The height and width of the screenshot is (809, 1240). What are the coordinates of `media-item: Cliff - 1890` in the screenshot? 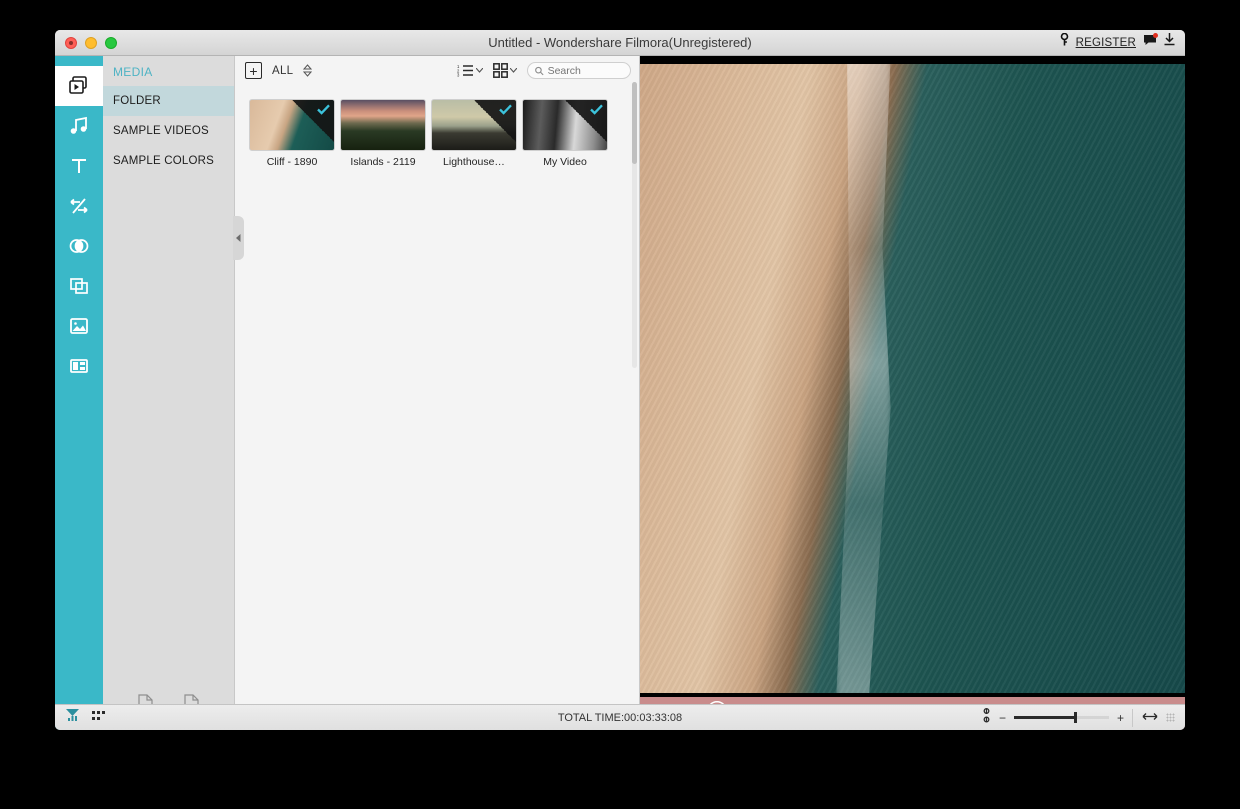 It's located at (292, 133).